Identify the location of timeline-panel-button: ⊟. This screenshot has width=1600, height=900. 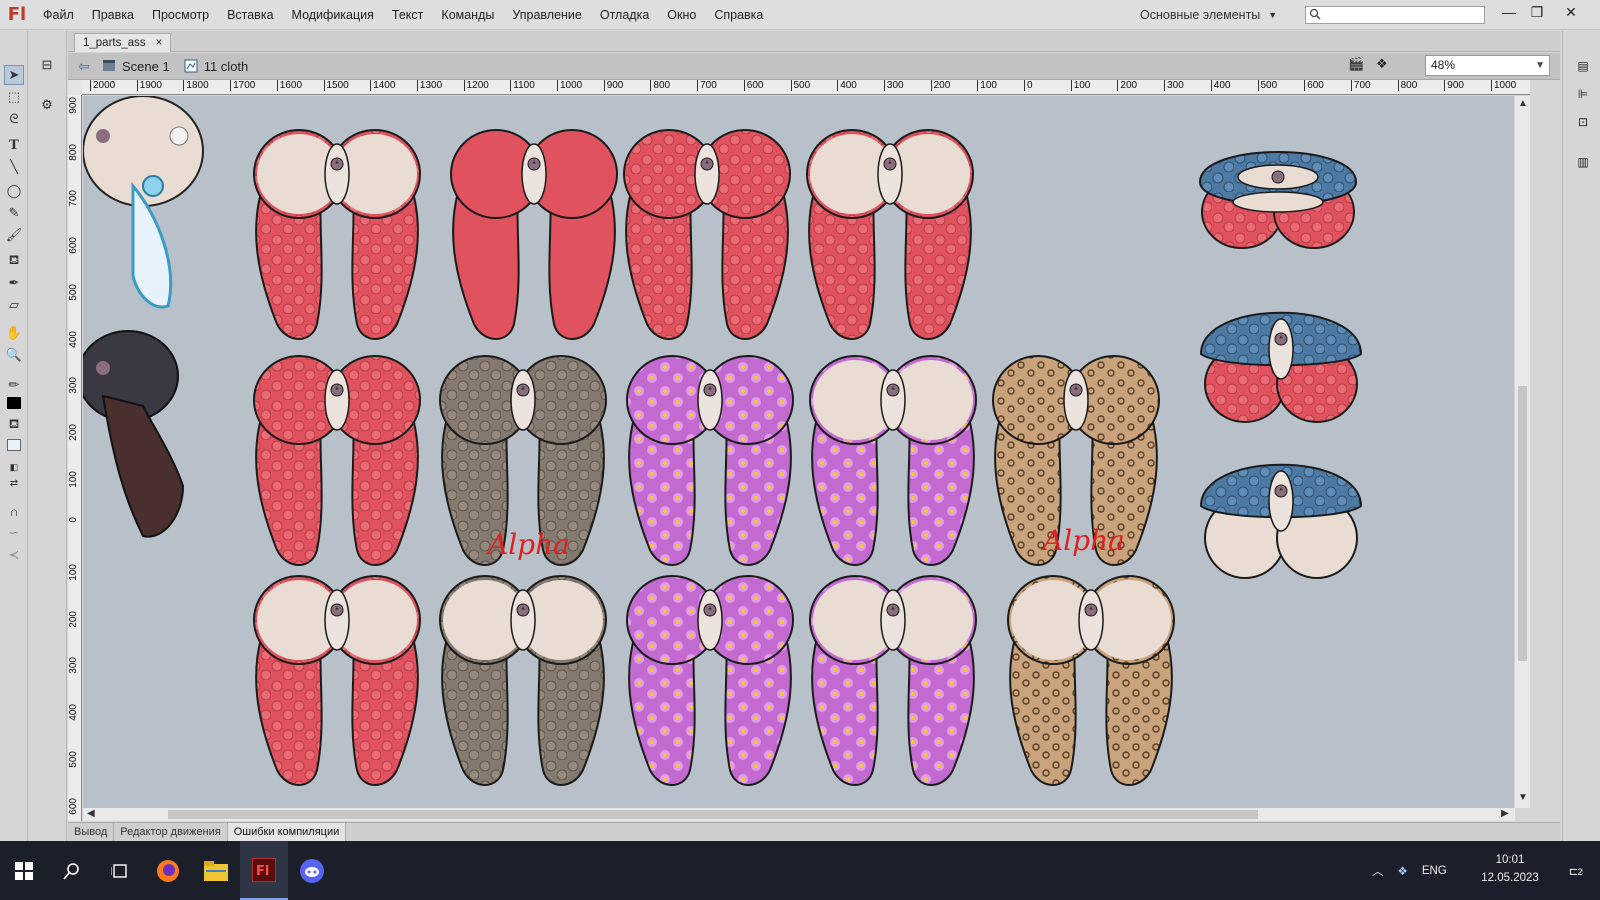
(47, 65).